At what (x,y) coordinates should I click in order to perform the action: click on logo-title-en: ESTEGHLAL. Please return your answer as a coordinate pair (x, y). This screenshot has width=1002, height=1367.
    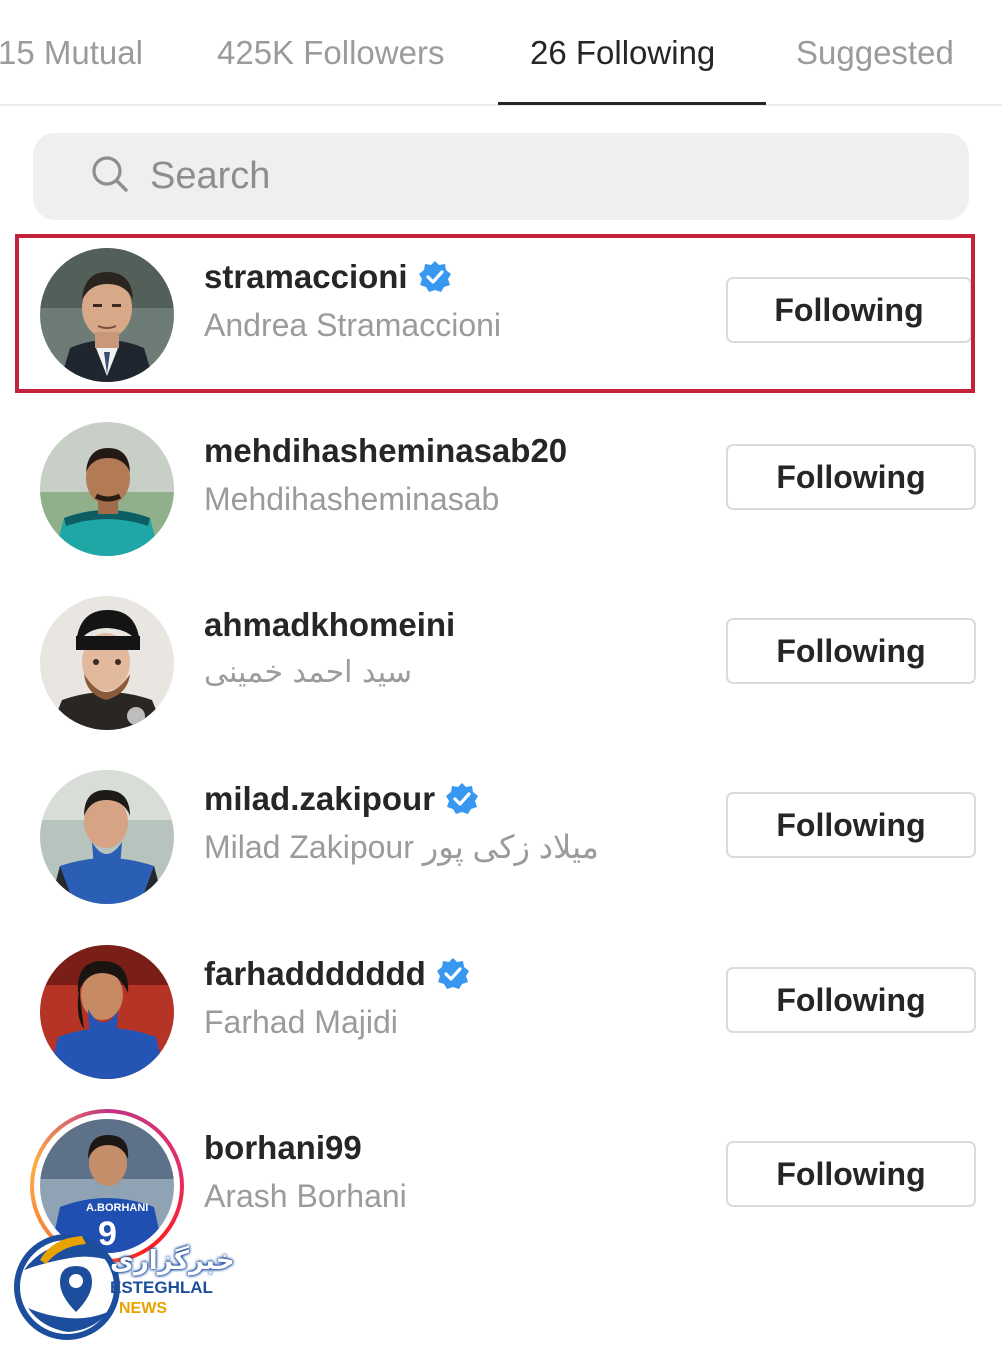
    Looking at the image, I should click on (161, 1287).